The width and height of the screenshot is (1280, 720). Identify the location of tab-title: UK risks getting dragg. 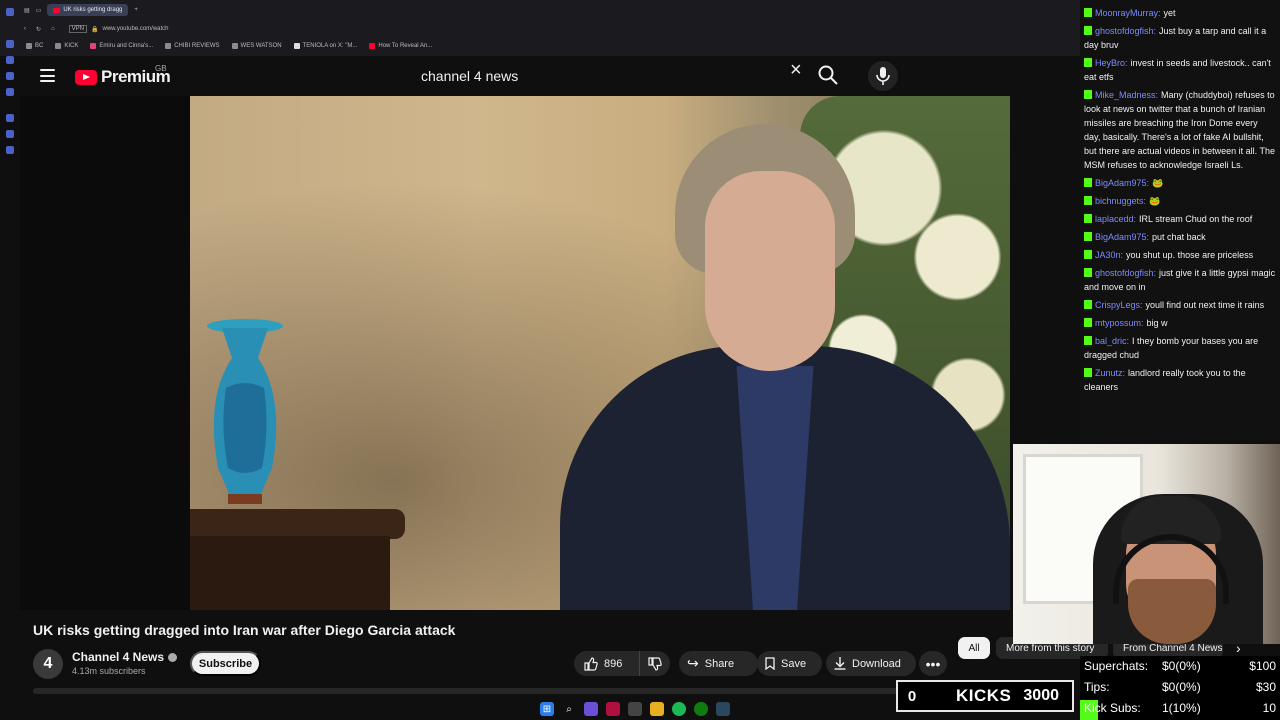
(93, 10).